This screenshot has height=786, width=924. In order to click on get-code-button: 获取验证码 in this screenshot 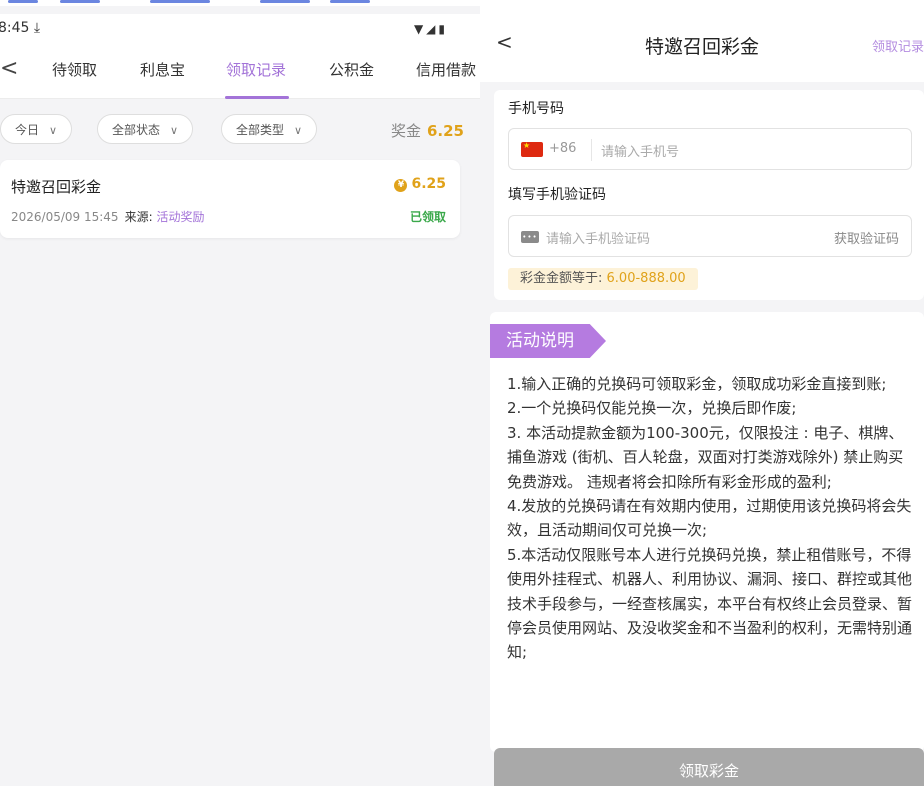, I will do `click(866, 237)`.